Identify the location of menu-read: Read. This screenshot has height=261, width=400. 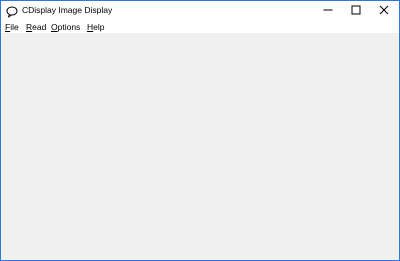
(36, 27).